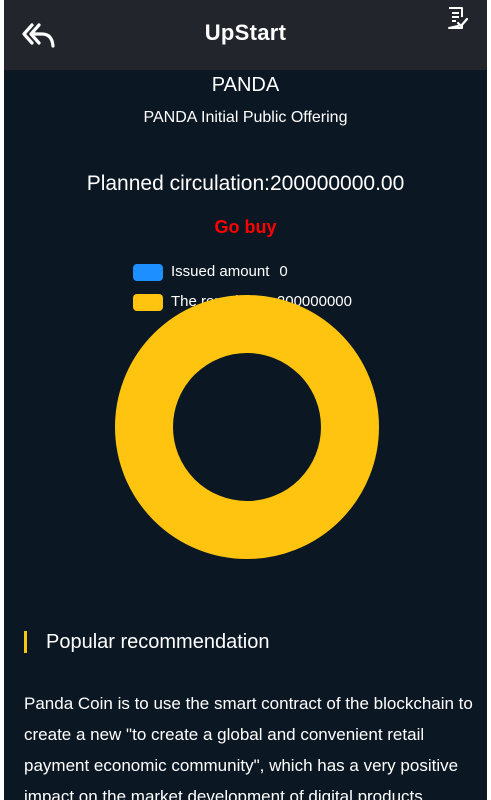  I want to click on document-check-icon, so click(458, 18).